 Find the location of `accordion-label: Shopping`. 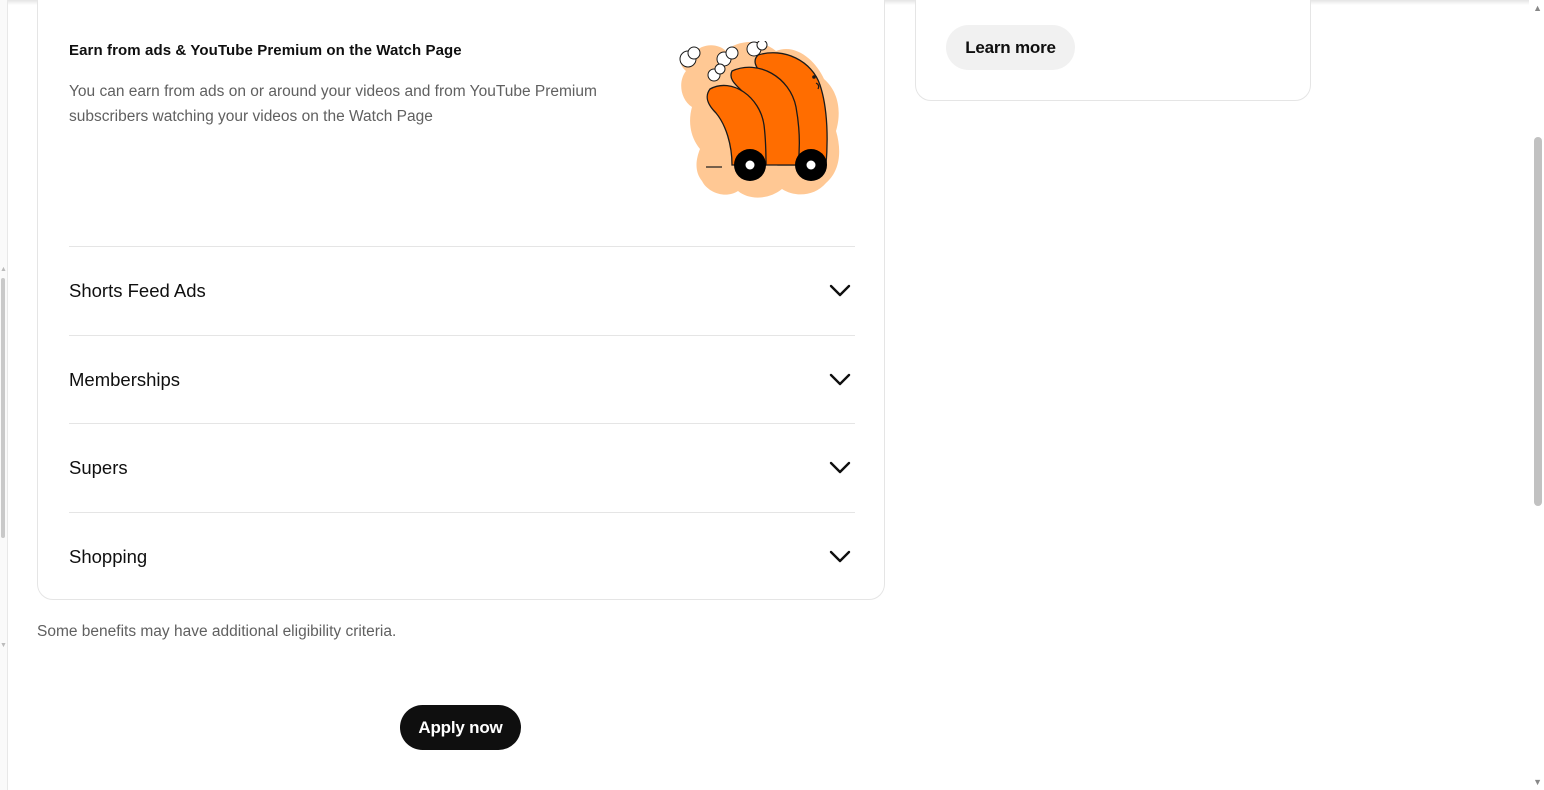

accordion-label: Shopping is located at coordinates (108, 556).